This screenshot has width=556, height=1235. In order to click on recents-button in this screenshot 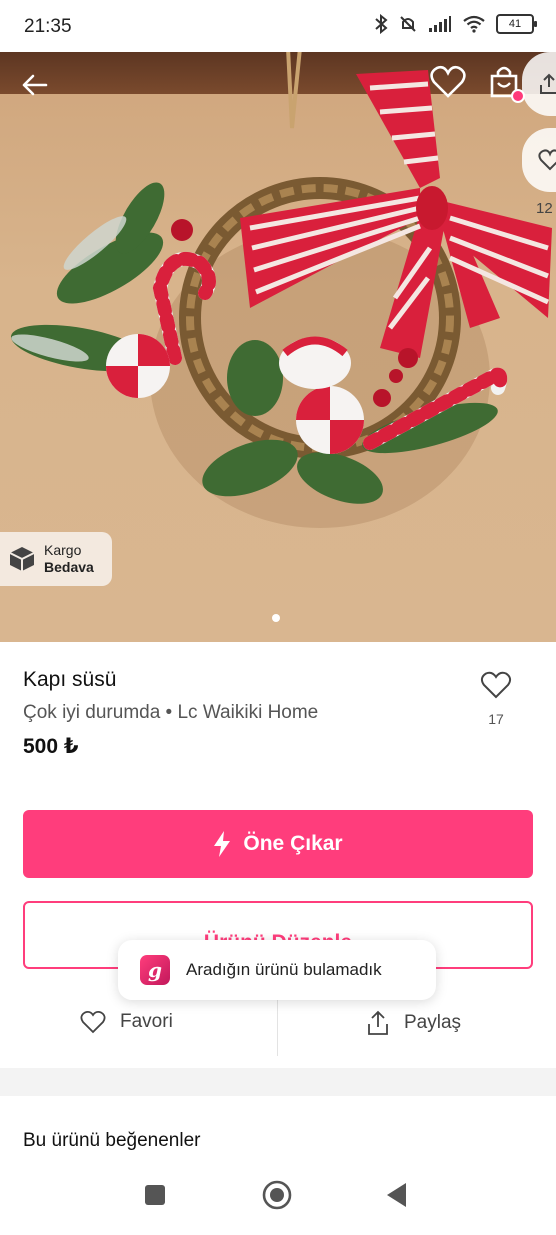, I will do `click(155, 1197)`.